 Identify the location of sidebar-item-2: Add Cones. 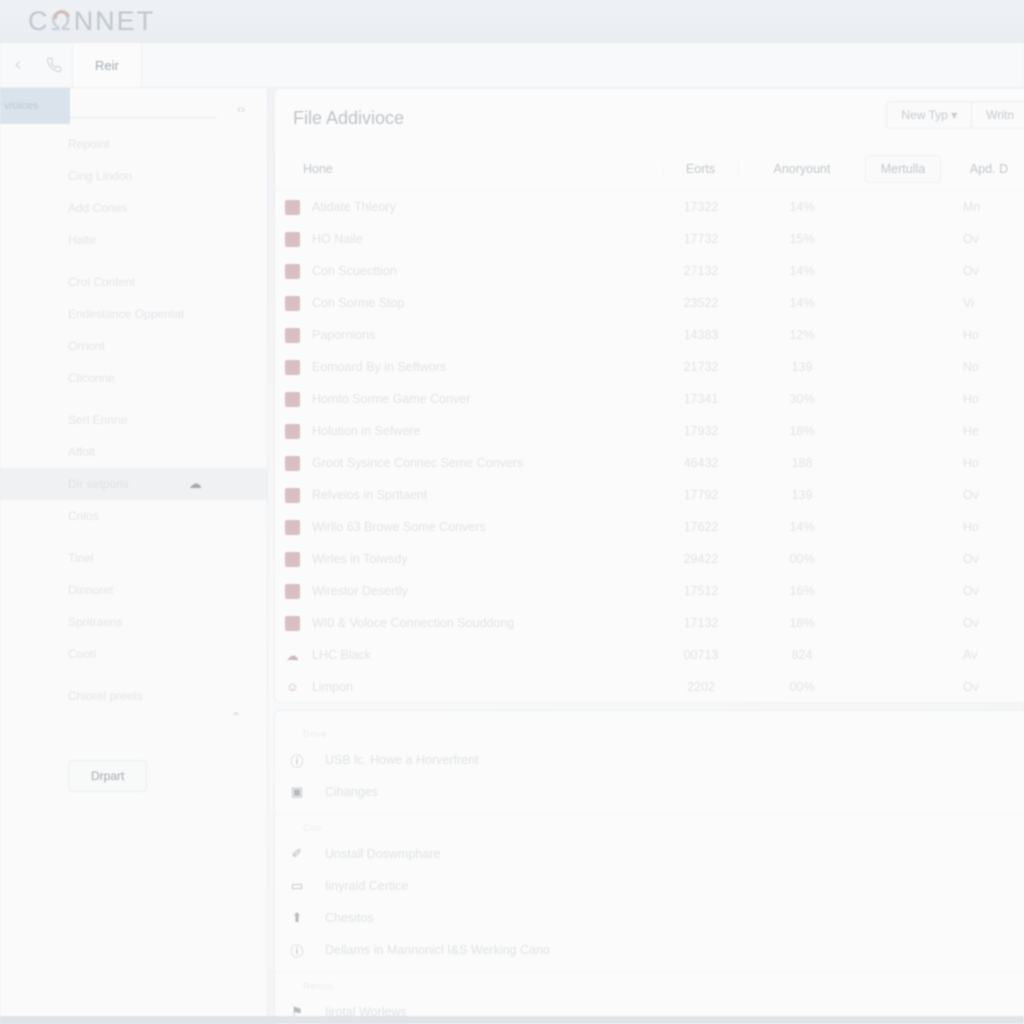
(133, 208).